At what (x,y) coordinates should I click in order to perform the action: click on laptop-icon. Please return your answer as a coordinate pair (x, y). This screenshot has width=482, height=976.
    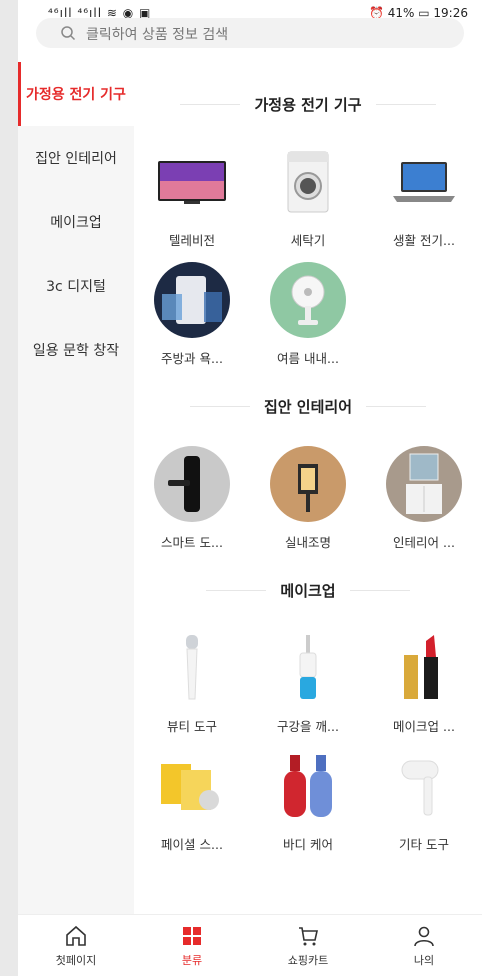
    Looking at the image, I should click on (424, 182).